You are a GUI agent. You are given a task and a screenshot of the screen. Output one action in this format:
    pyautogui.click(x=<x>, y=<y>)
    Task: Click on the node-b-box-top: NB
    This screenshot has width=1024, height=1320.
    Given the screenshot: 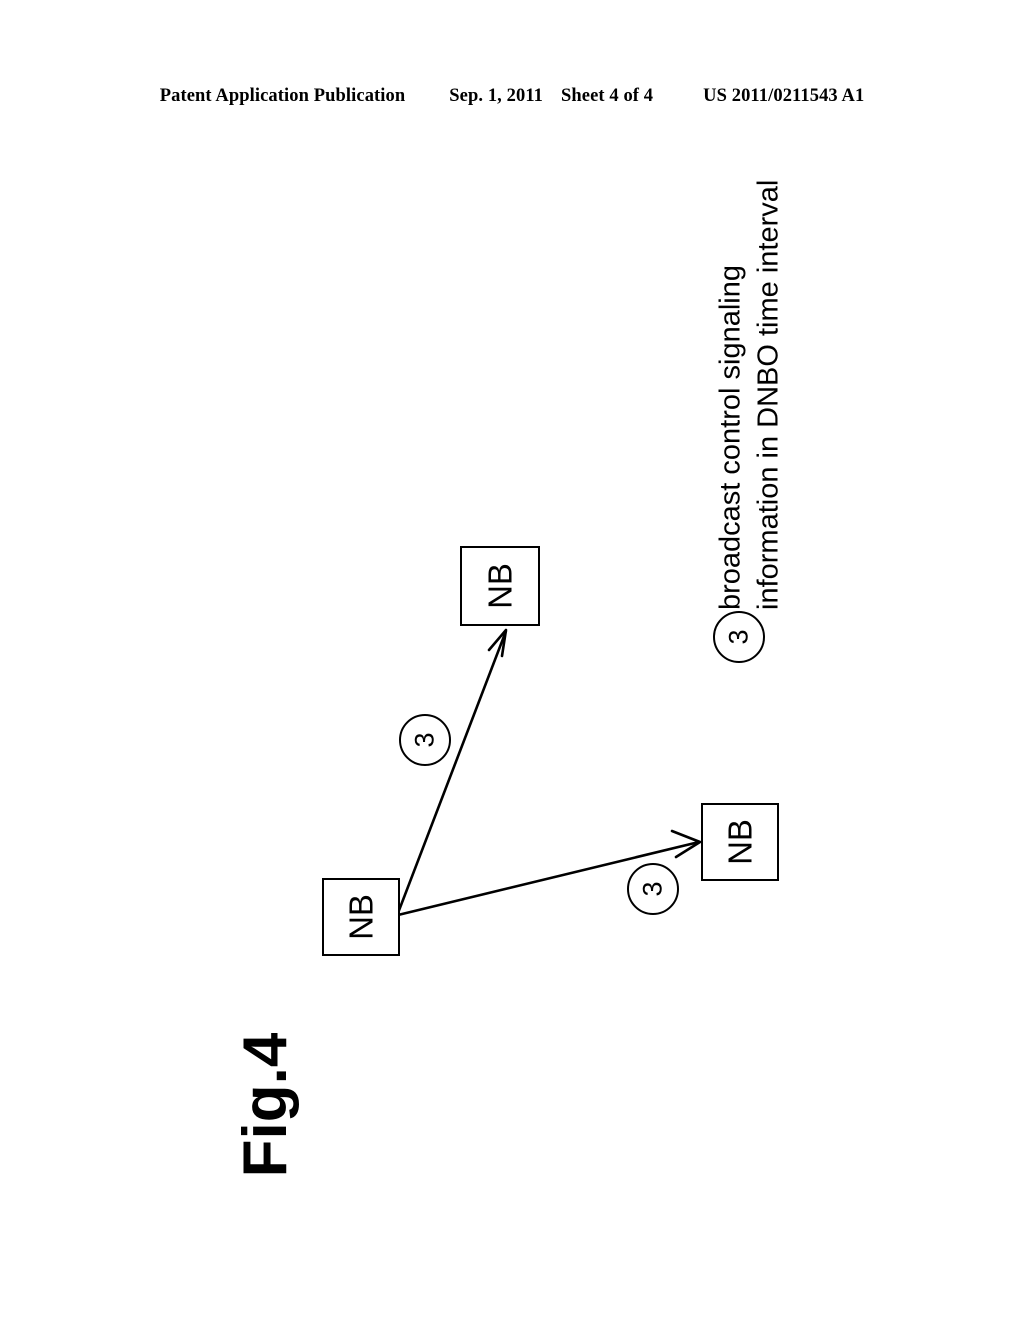 What is the action you would take?
    pyautogui.click(x=500, y=586)
    